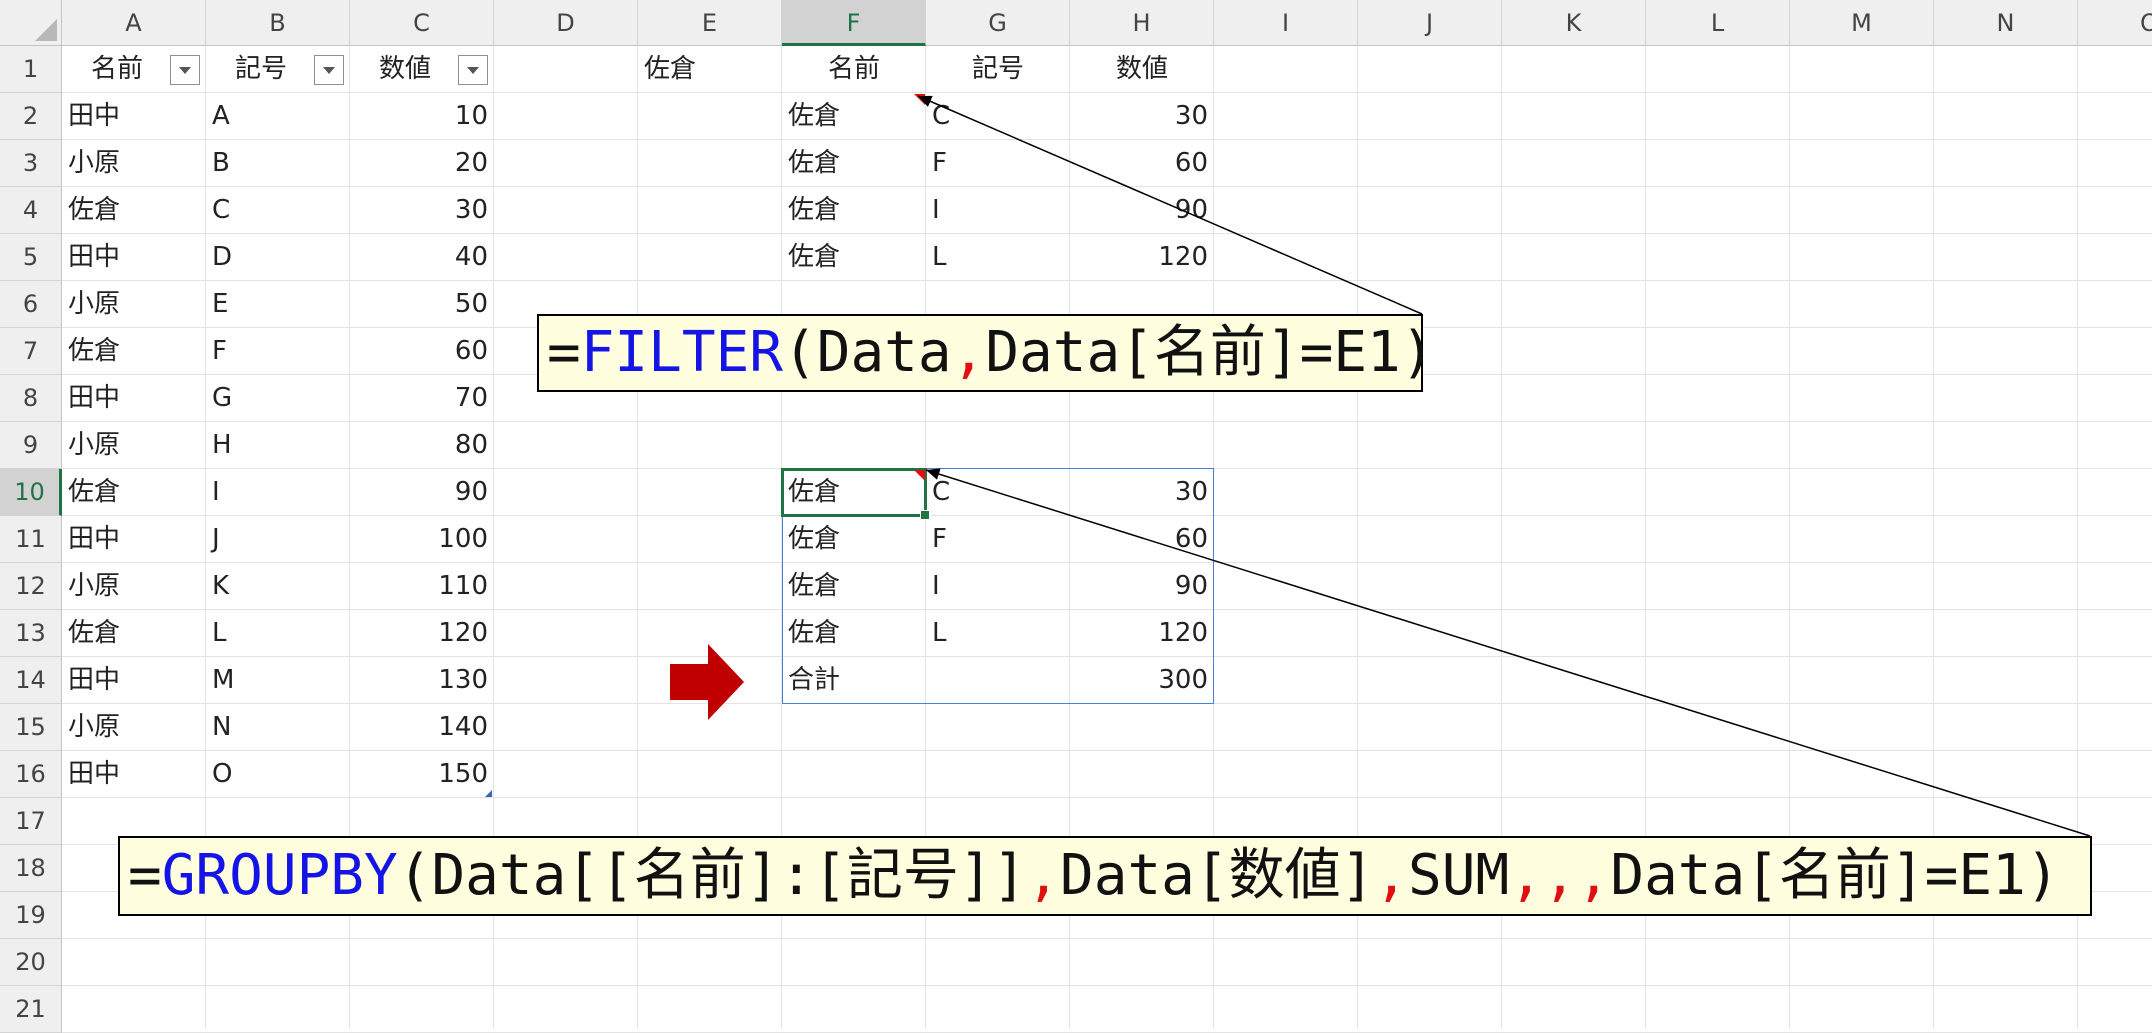  Describe the element at coordinates (422, 586) in the screenshot. I see `table-cell: 110` at that location.